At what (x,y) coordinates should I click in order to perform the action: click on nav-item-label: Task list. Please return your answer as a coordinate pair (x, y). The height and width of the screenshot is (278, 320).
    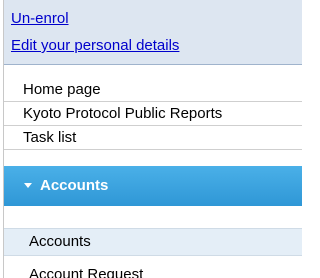
    Looking at the image, I should click on (50, 137).